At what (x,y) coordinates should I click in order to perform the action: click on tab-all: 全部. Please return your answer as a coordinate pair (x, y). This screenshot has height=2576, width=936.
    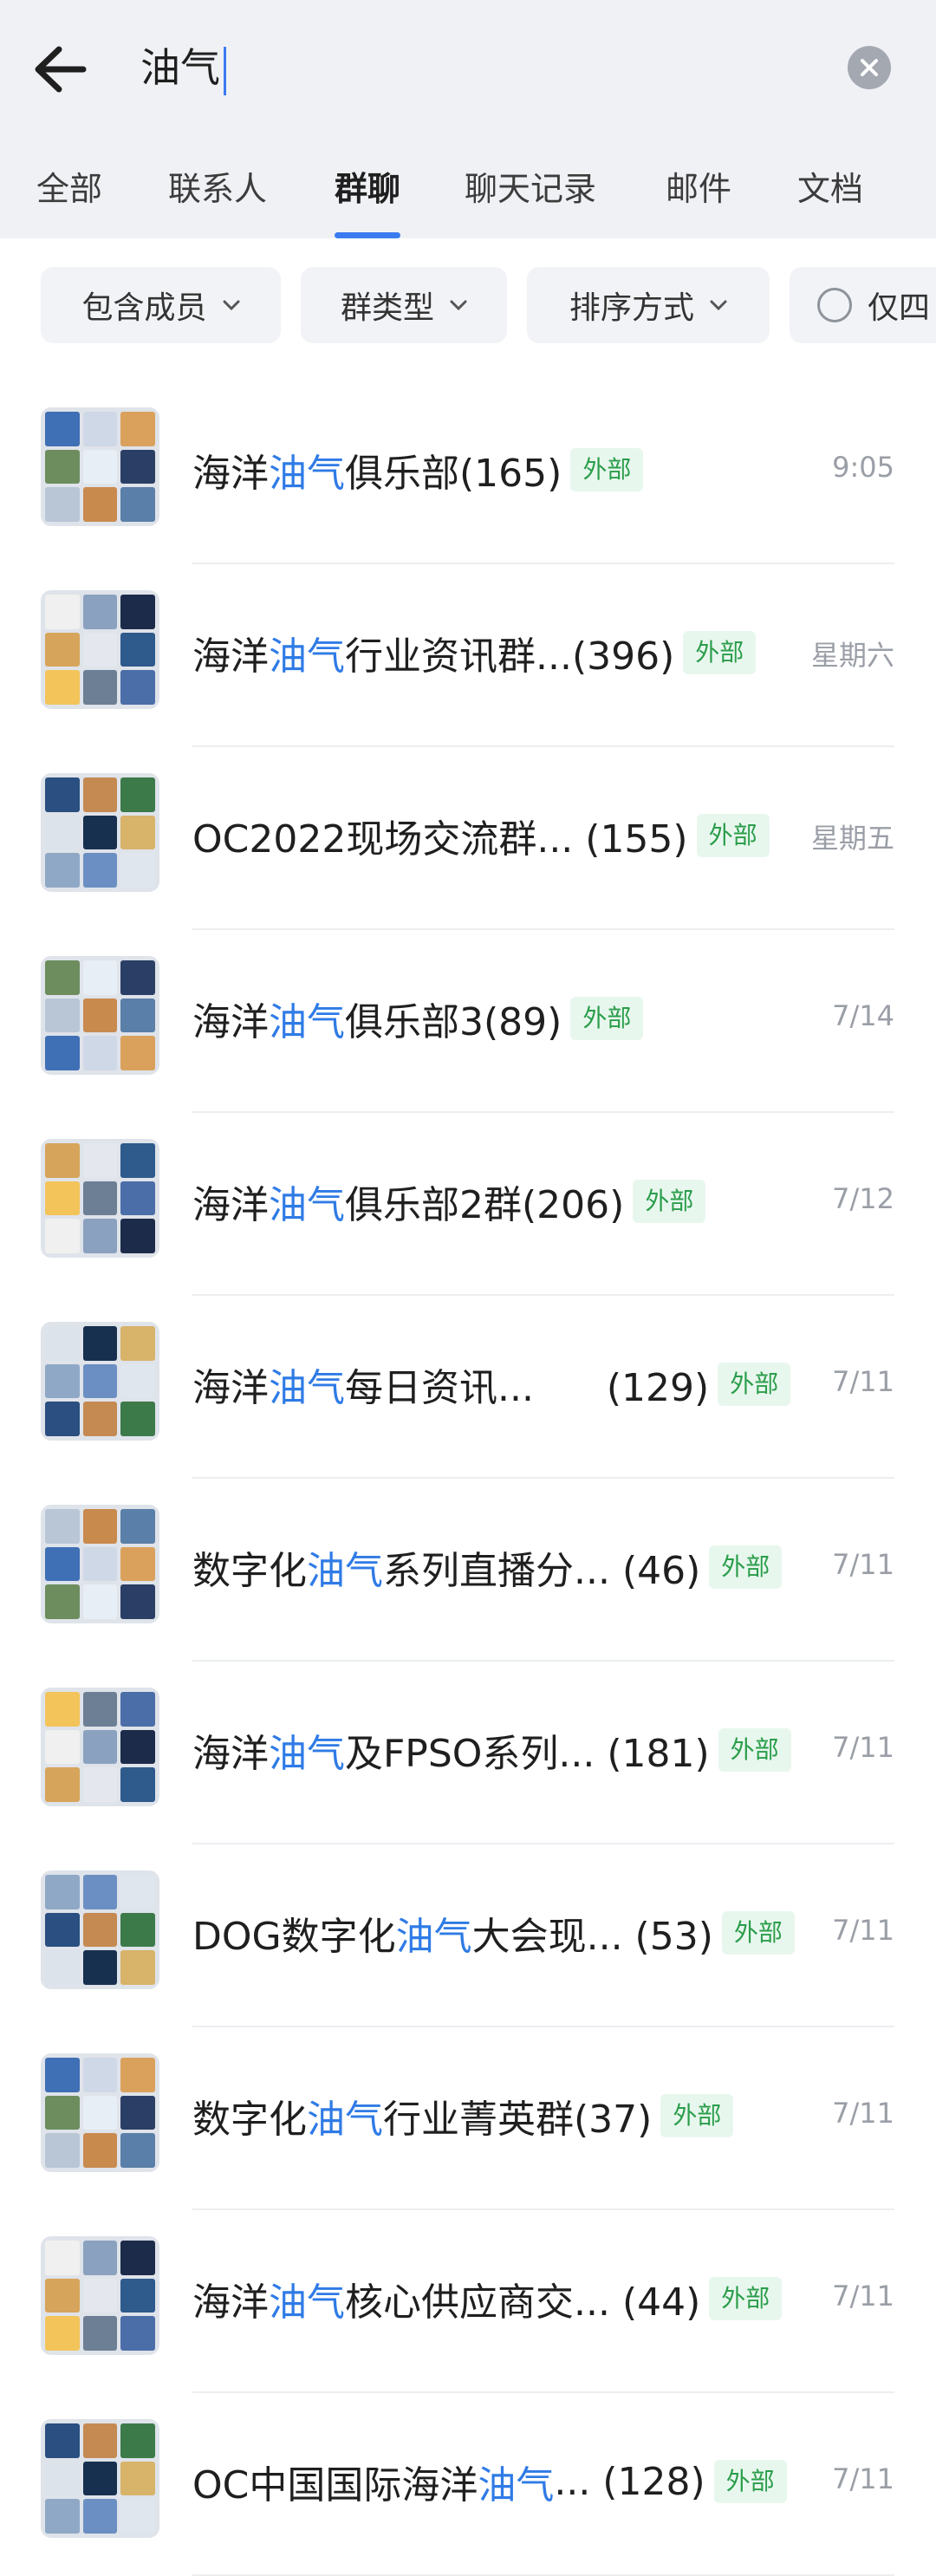
    Looking at the image, I should click on (69, 186).